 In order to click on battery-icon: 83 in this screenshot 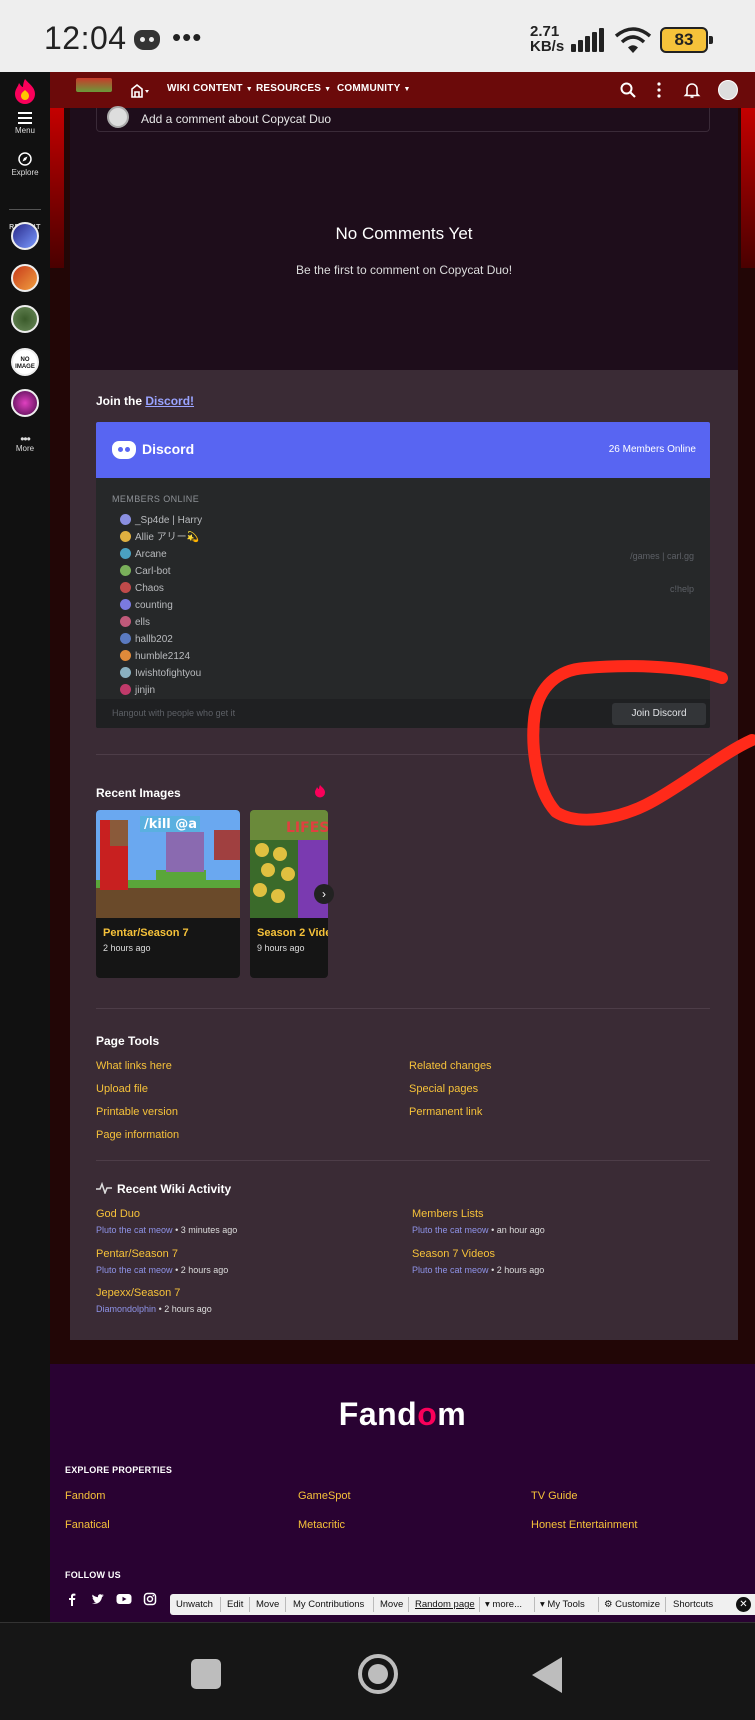, I will do `click(686, 40)`.